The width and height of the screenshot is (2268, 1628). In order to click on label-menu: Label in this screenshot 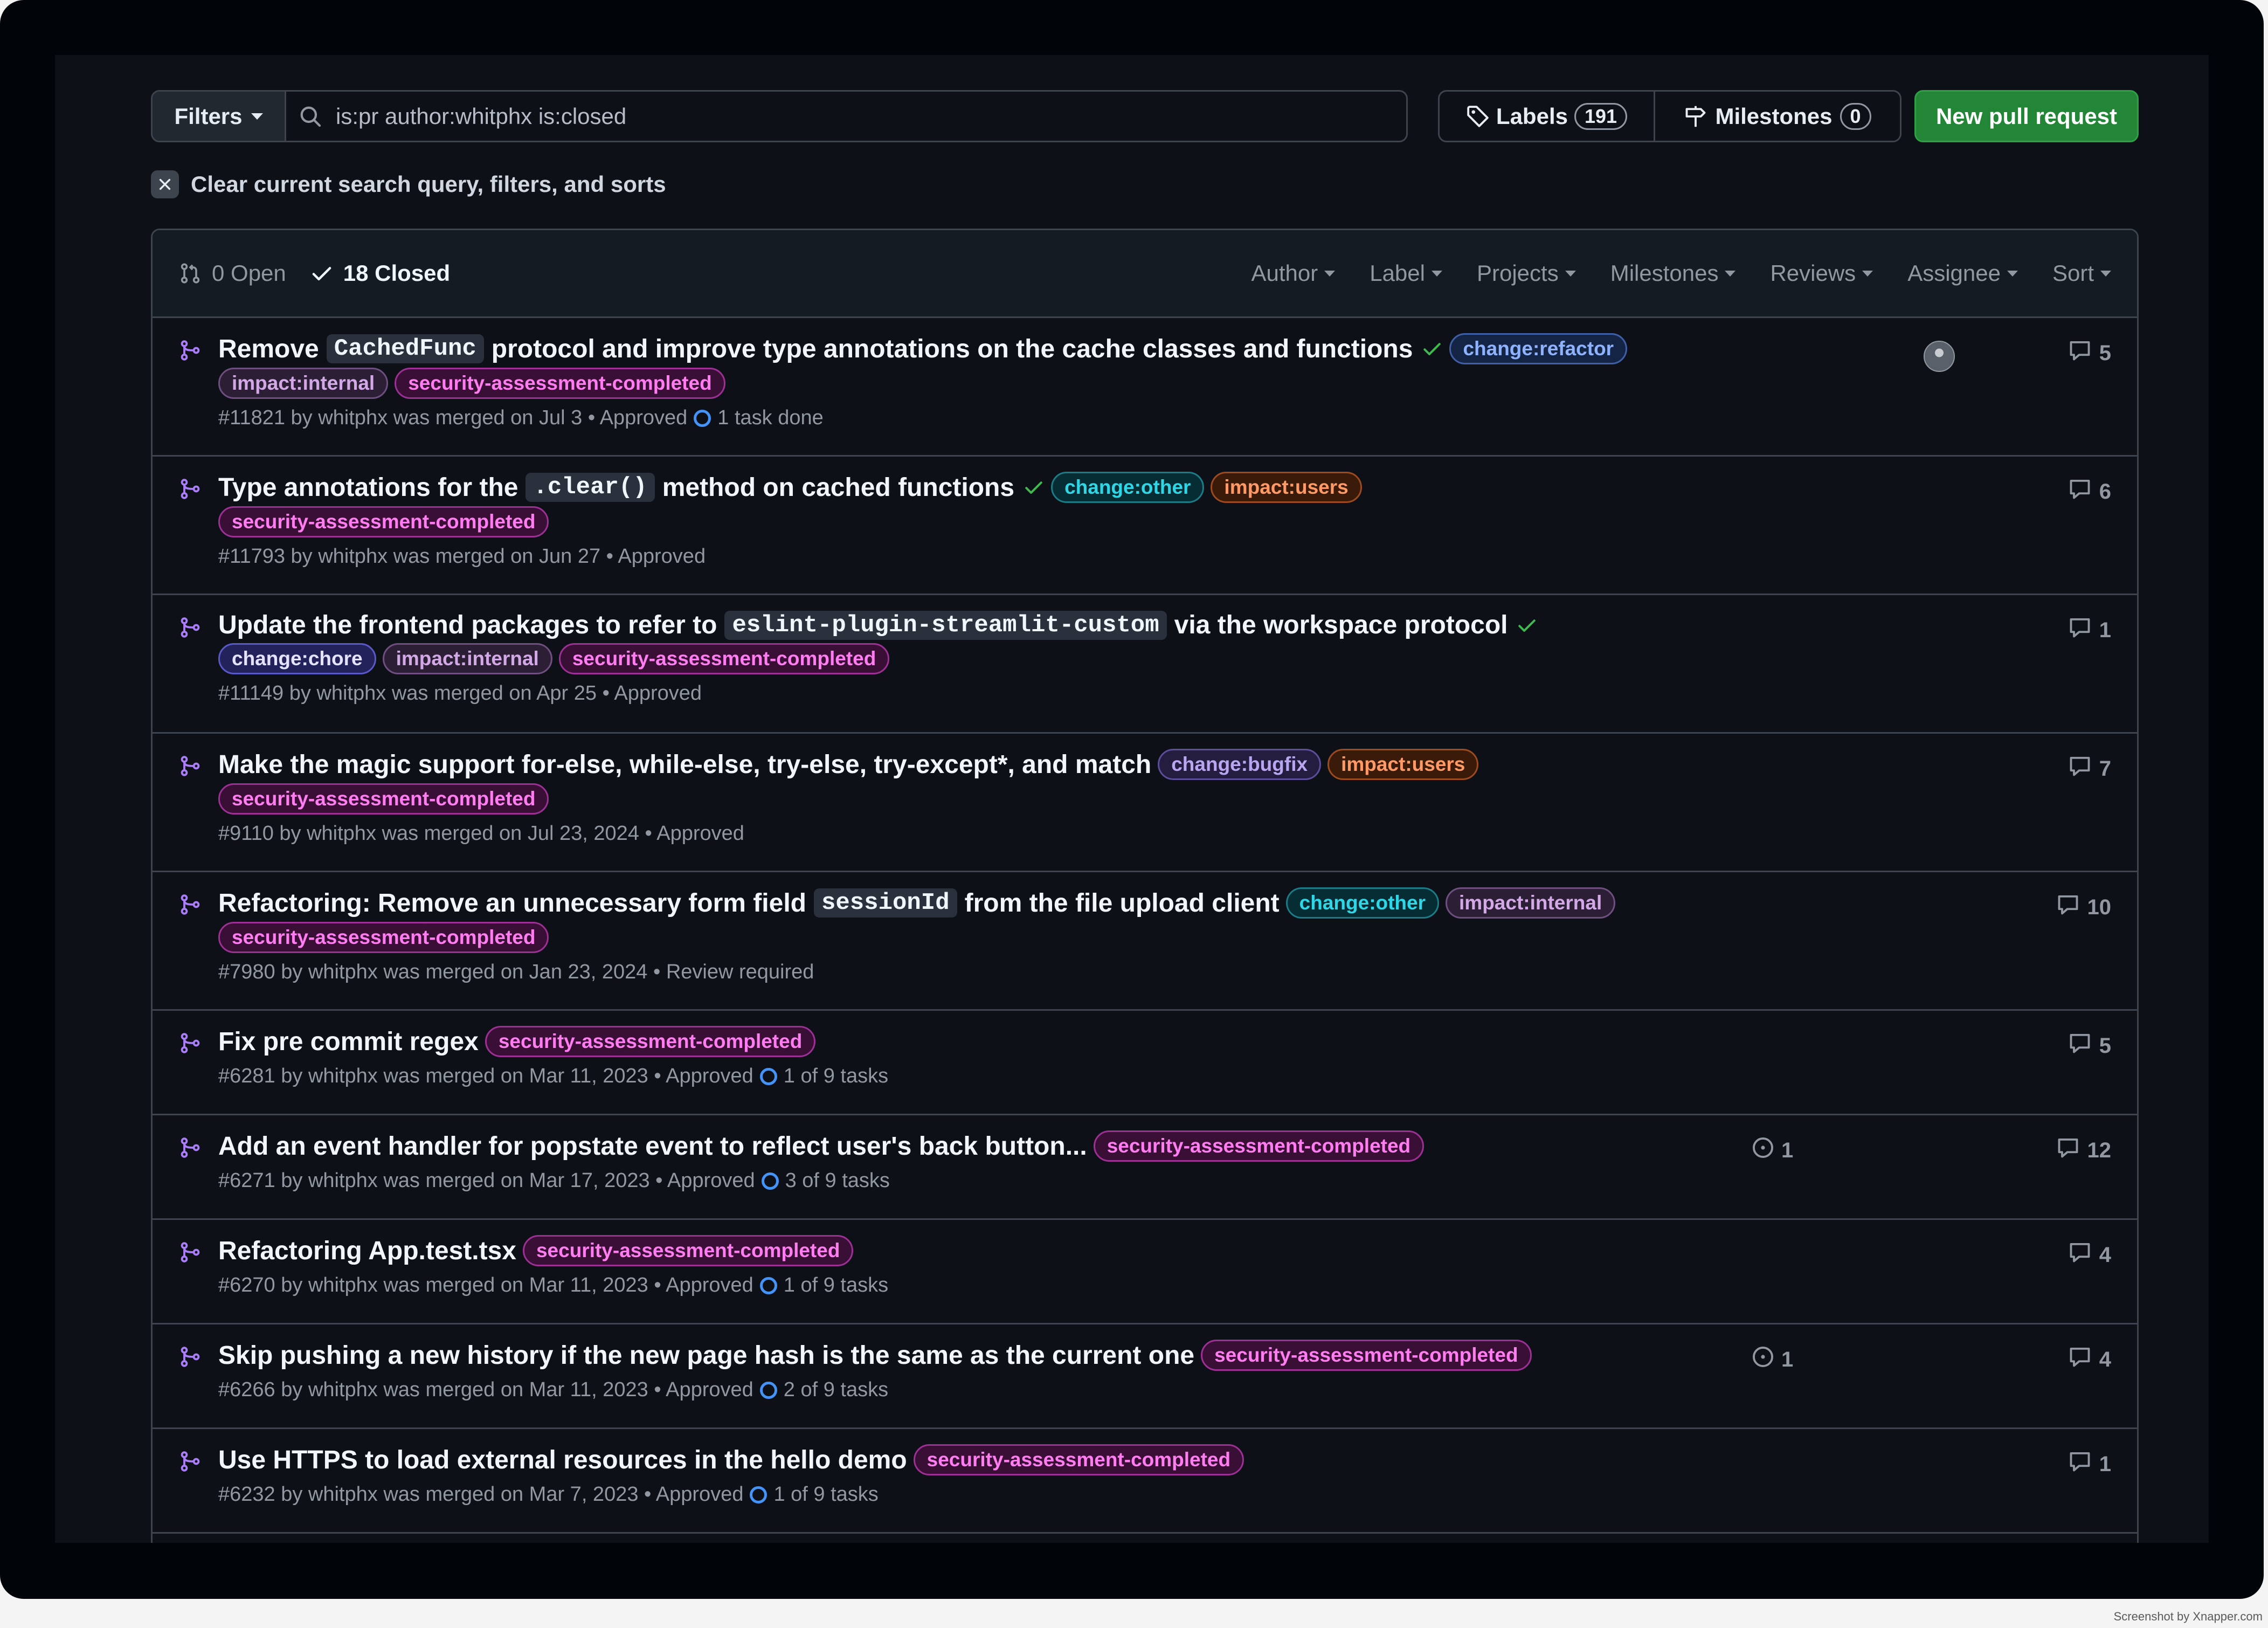, I will do `click(1406, 273)`.